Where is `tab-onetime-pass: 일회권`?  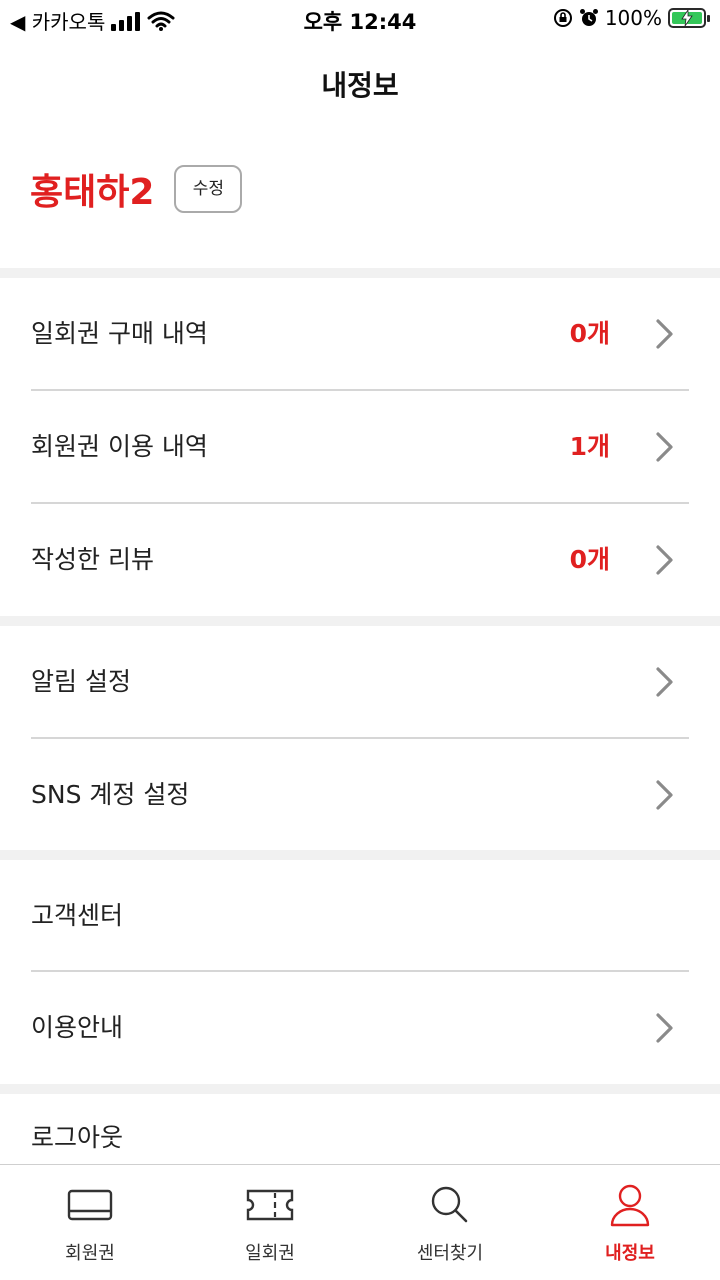
tab-onetime-pass: 일회권 is located at coordinates (270, 1222).